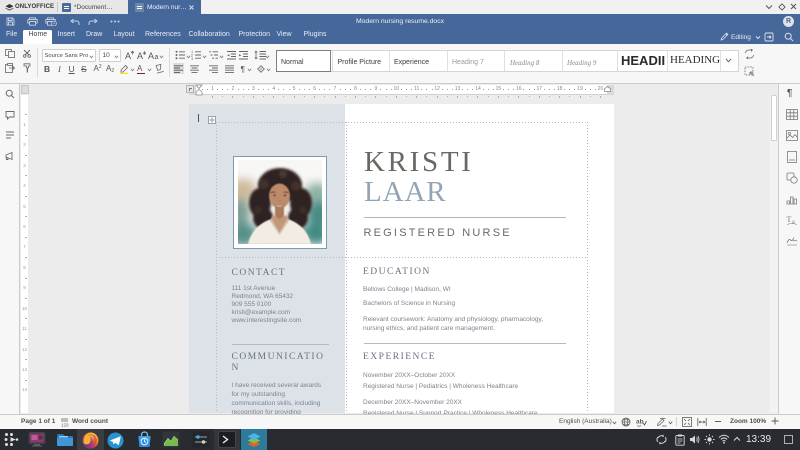  I want to click on svg-text: ab, so click(640, 421).